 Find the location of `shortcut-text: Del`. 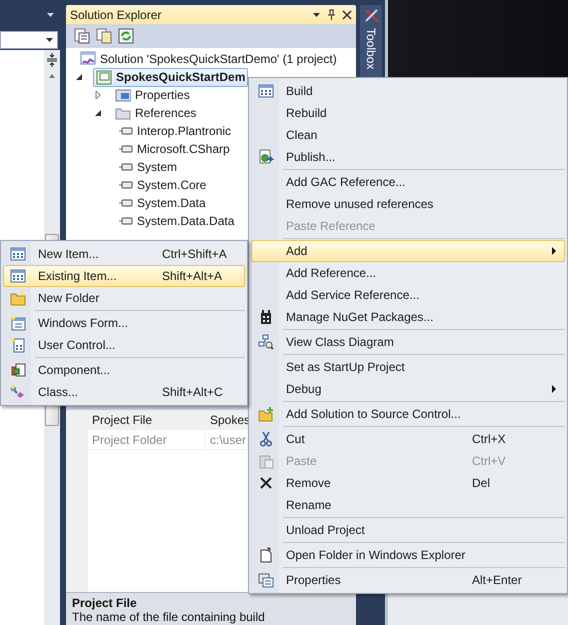

shortcut-text: Del is located at coordinates (482, 483).